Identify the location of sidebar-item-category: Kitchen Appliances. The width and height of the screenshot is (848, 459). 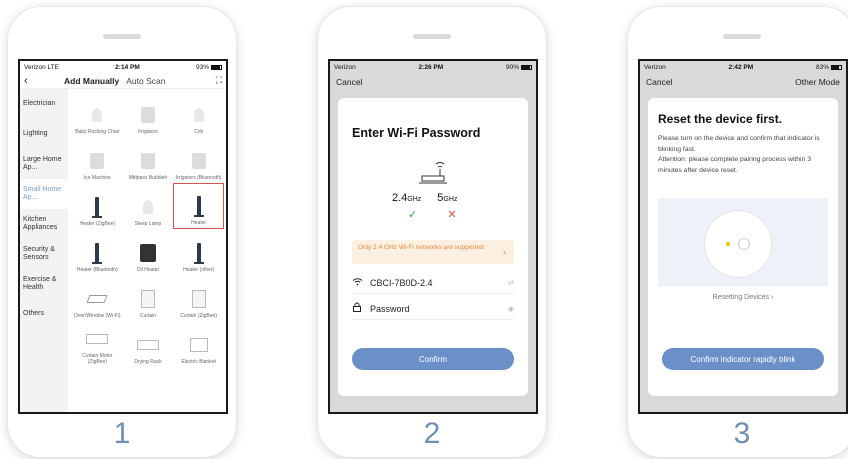
(44, 224).